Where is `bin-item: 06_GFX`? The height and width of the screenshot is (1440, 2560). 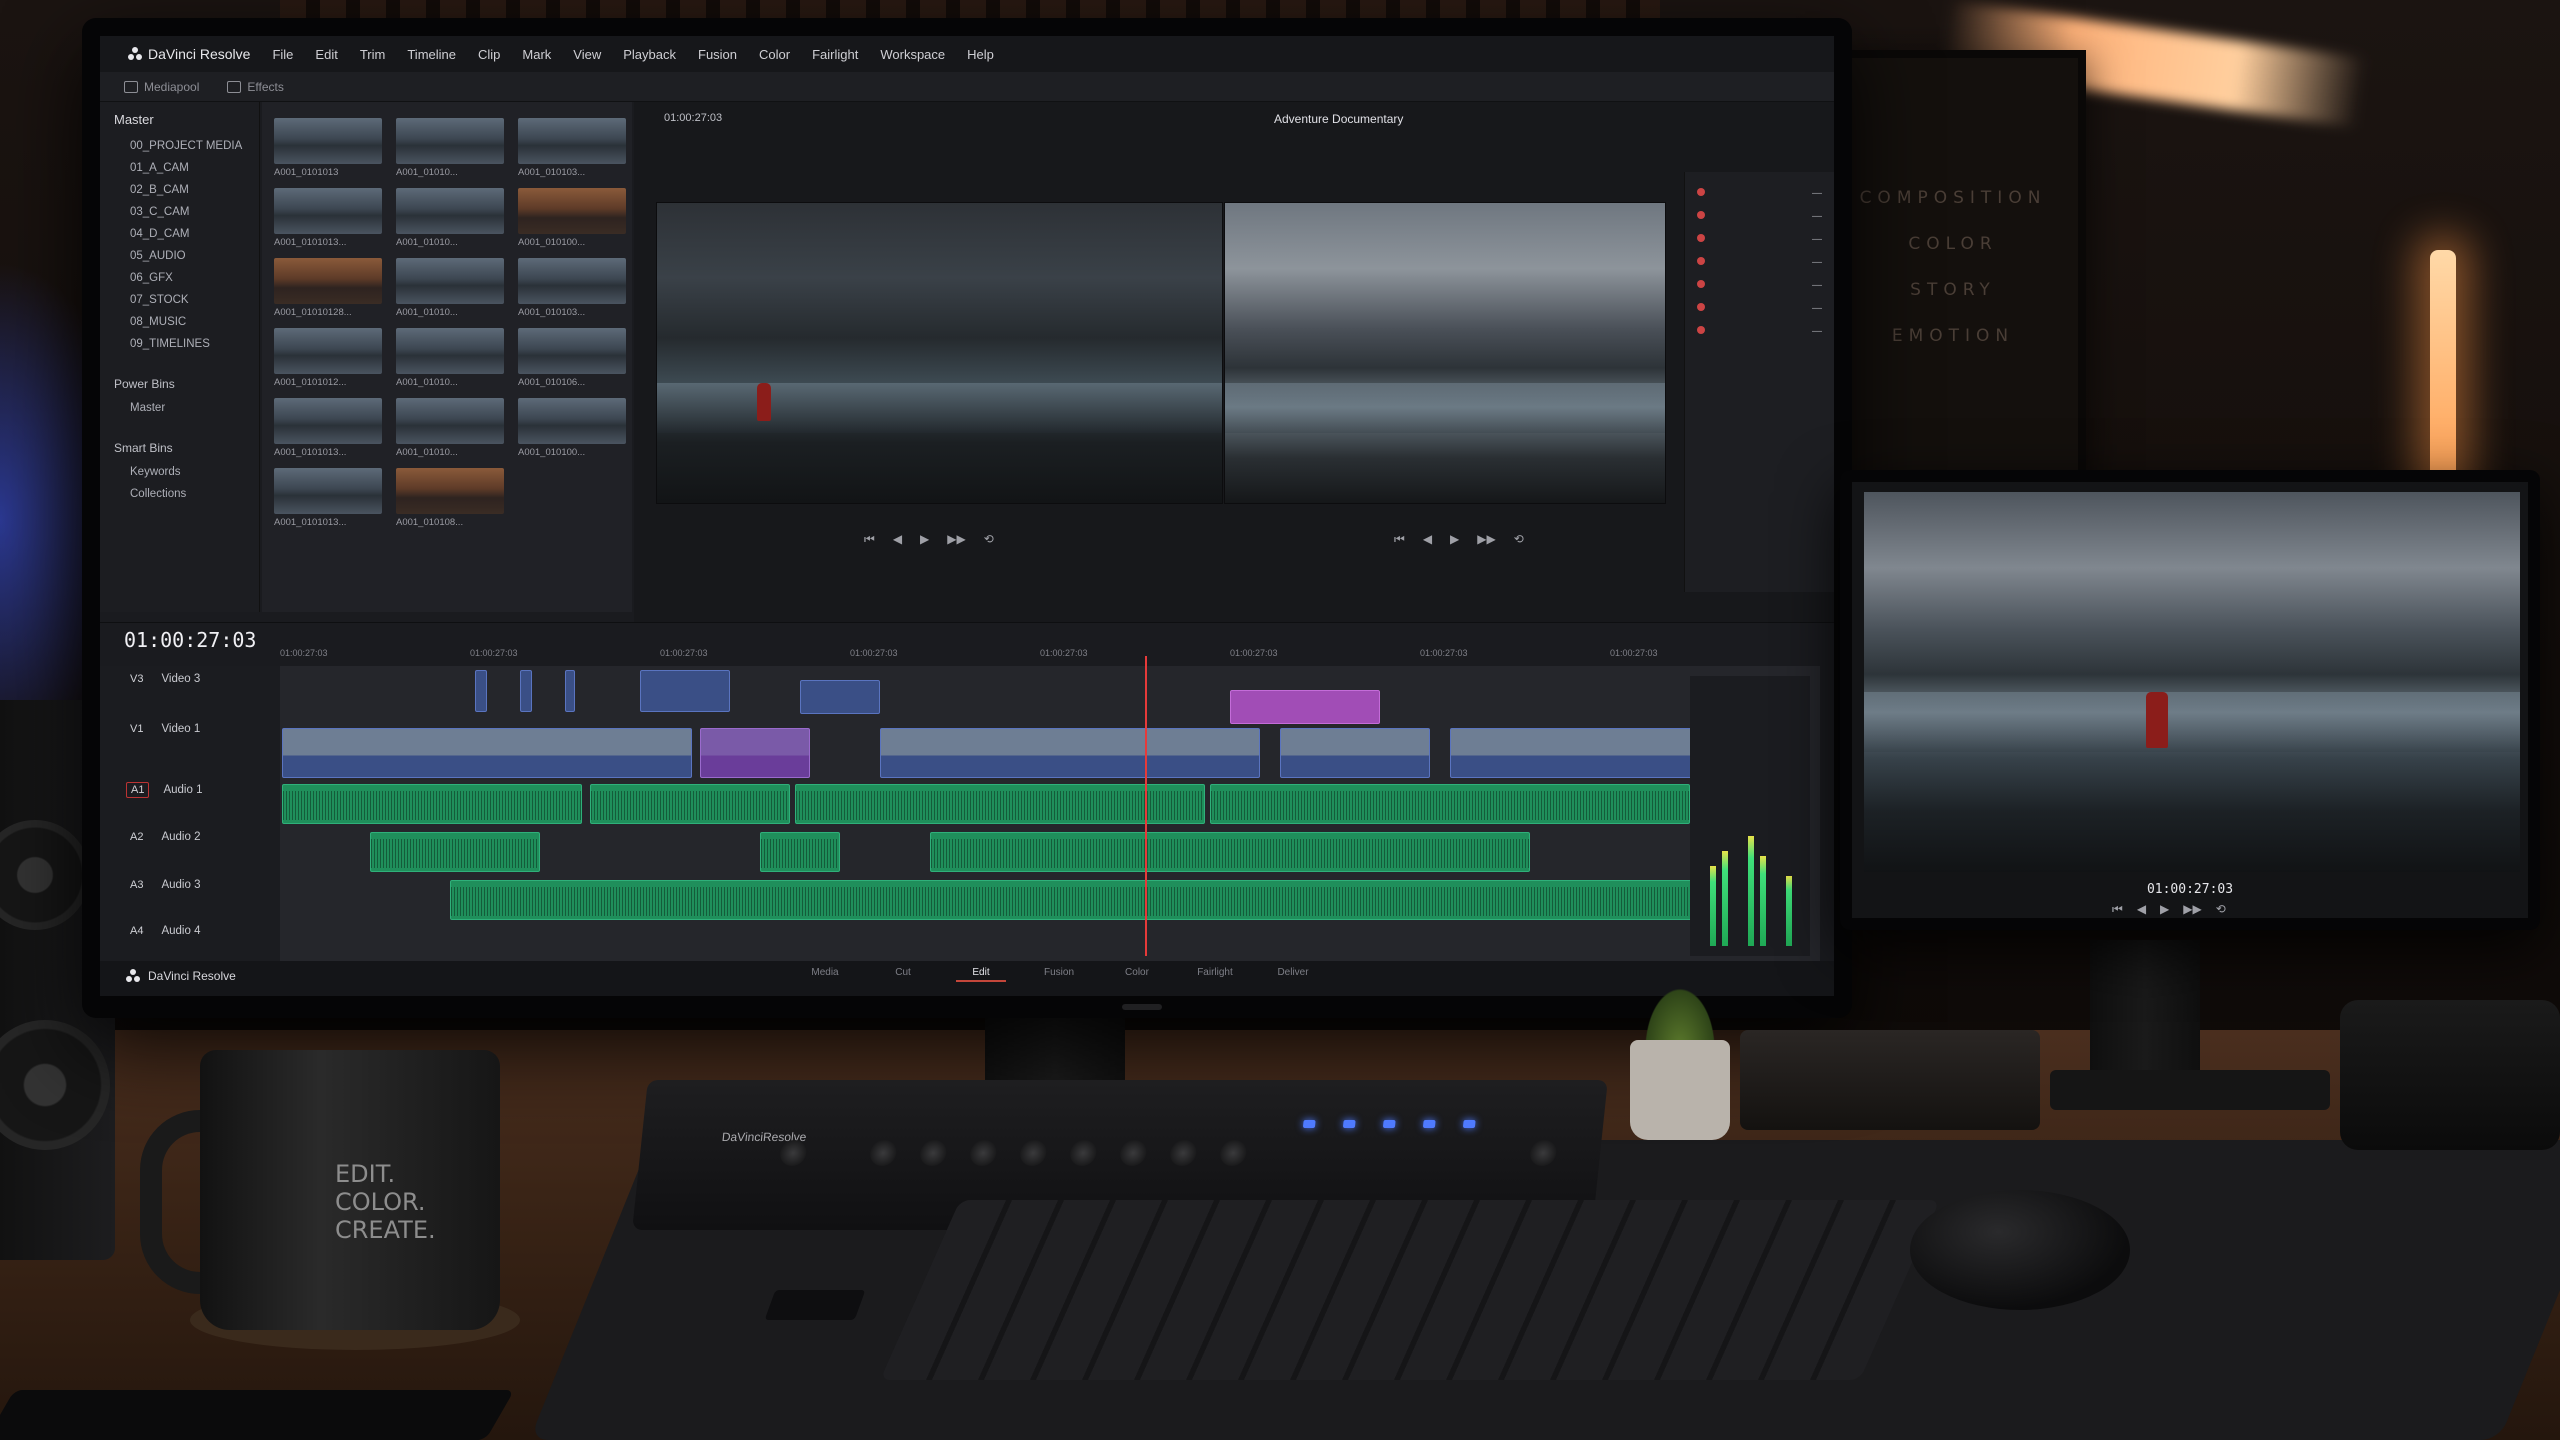
bin-item: 06_GFX is located at coordinates (186, 278).